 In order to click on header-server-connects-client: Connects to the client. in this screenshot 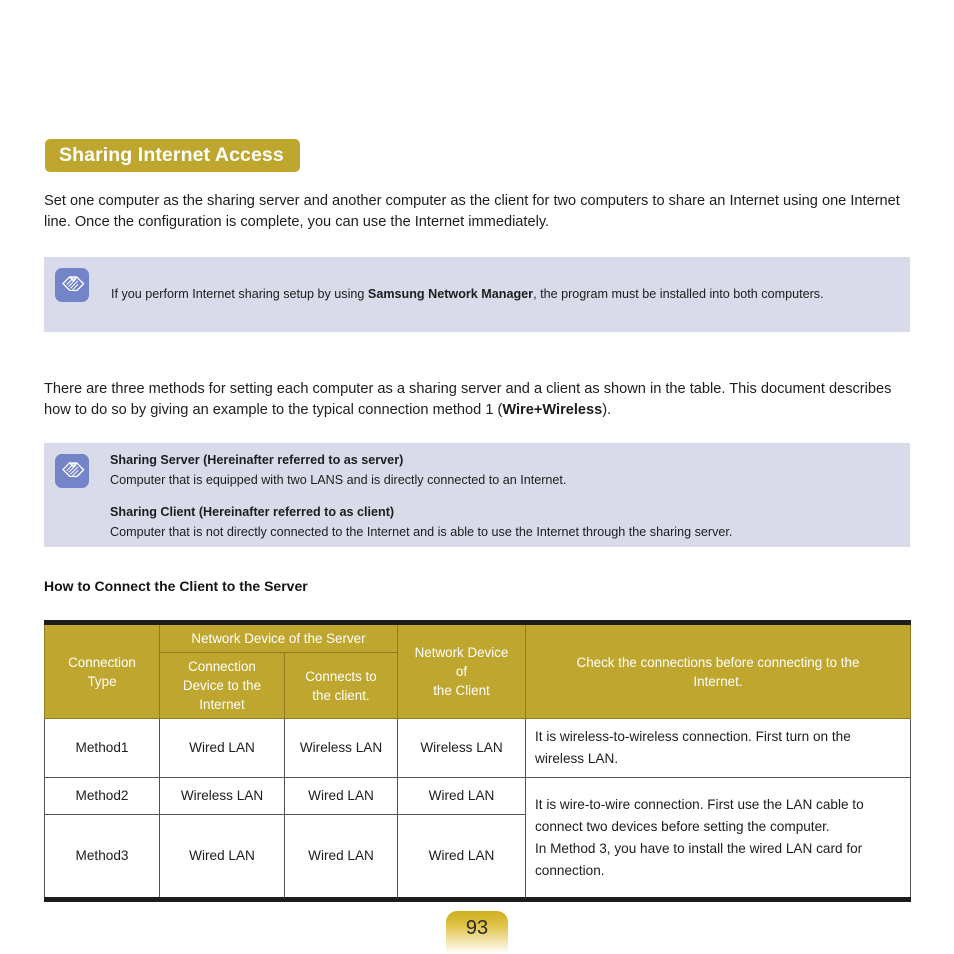, I will do `click(341, 685)`.